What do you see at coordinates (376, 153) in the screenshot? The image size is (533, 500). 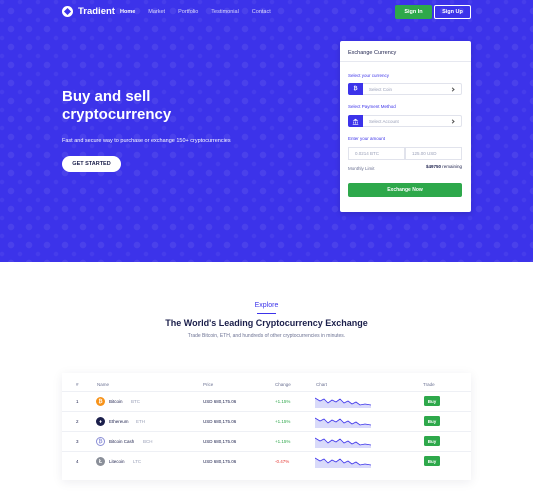 I see `amount-btc-input: 0.0214 BTC` at bounding box center [376, 153].